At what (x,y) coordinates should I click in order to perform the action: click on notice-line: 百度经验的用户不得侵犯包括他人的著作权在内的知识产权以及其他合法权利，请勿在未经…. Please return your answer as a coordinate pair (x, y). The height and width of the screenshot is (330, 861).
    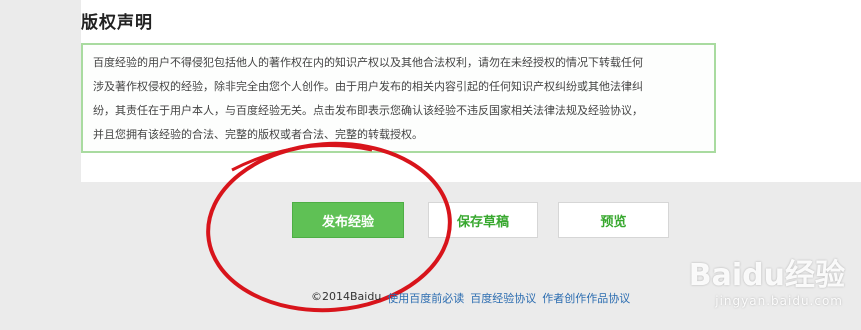
    Looking at the image, I should click on (368, 62).